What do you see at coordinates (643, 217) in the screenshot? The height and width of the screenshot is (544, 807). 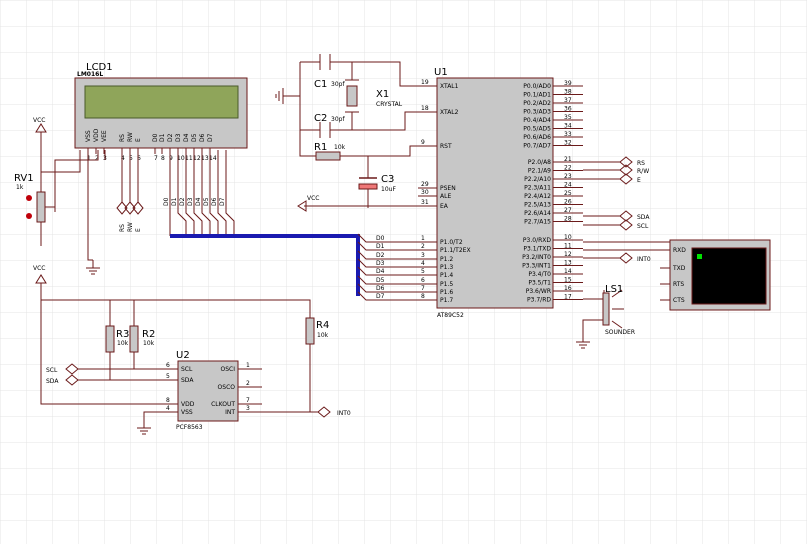 I see `p2-i2c-label: SDA` at bounding box center [643, 217].